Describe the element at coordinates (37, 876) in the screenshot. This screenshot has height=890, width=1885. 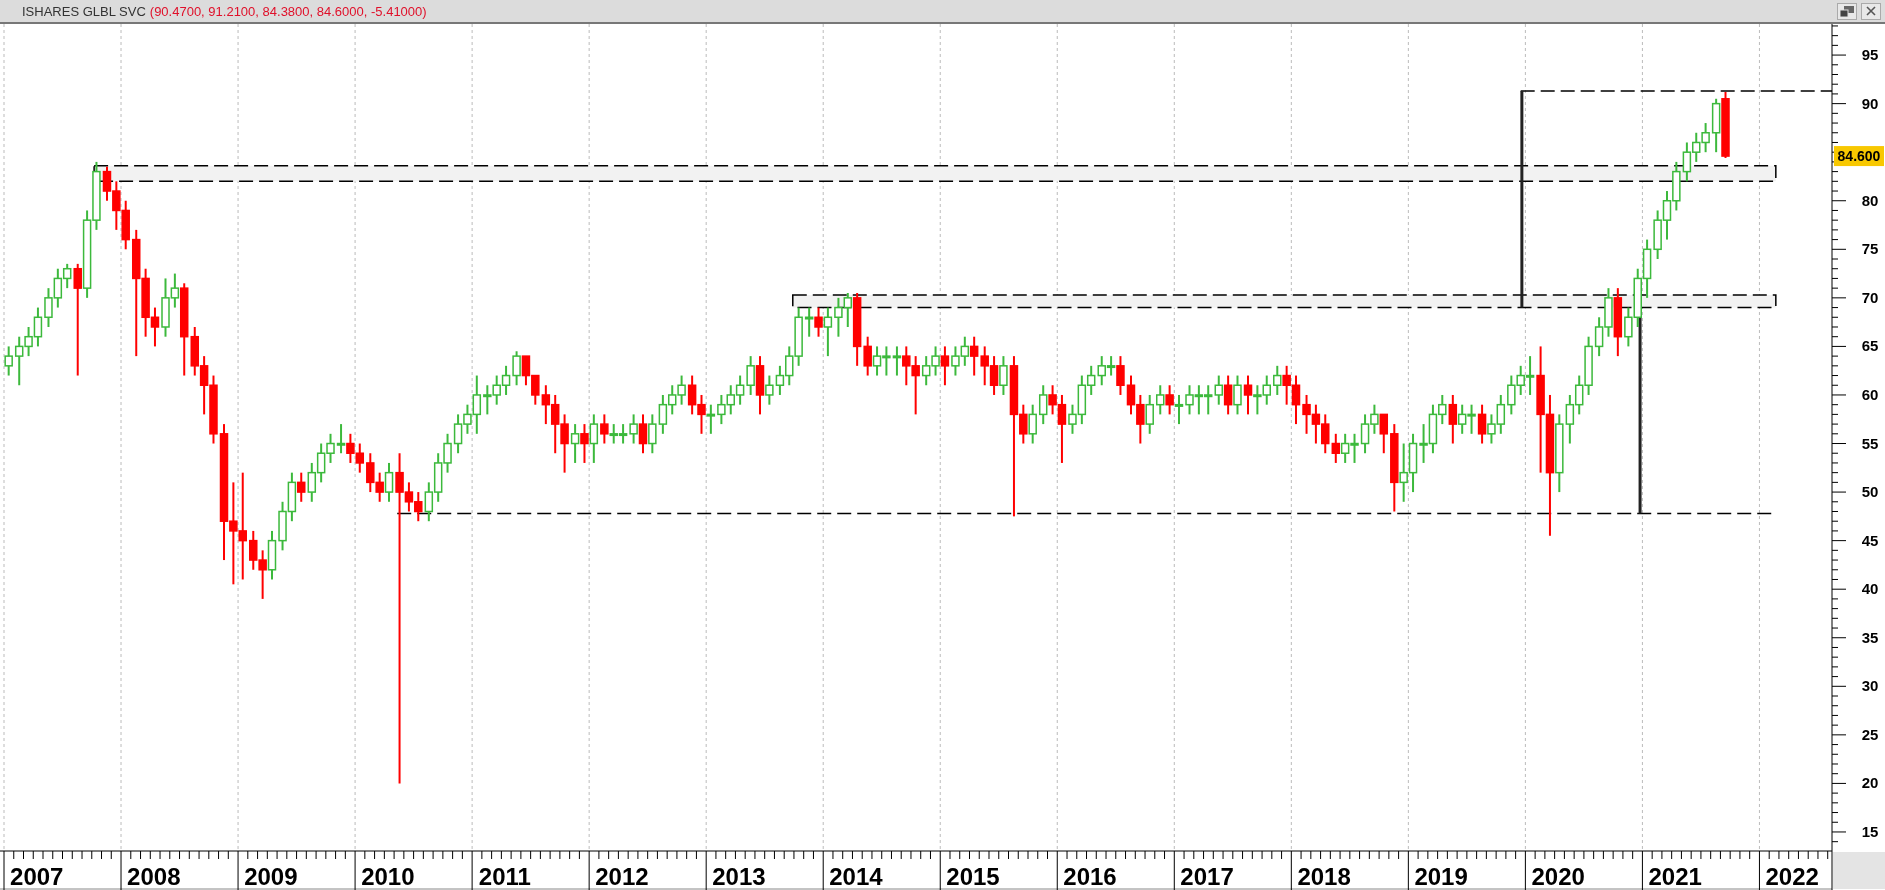
I see `year-label: 2007` at that location.